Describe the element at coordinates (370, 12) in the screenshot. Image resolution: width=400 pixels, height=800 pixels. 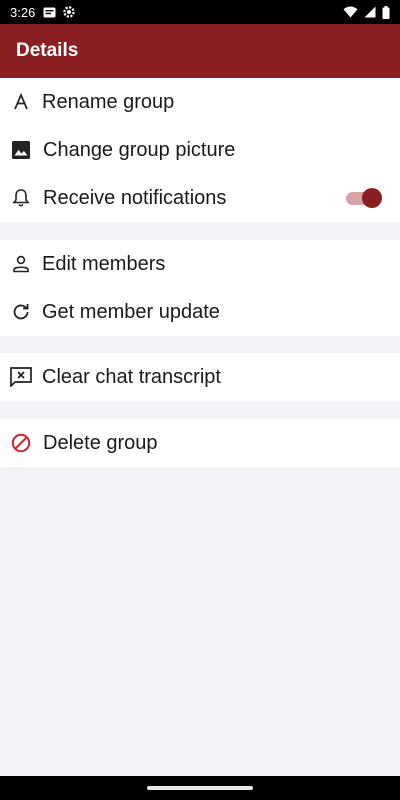
I see `cellular-signal-icon` at that location.